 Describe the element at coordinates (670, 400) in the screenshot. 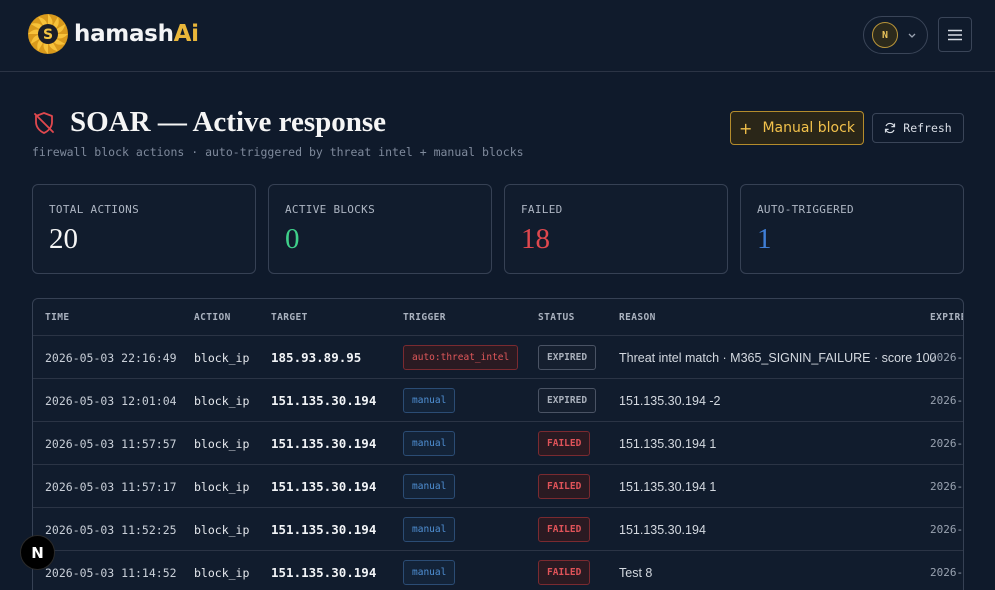

I see `cell-reason: 151.135.30.194 -2` at that location.